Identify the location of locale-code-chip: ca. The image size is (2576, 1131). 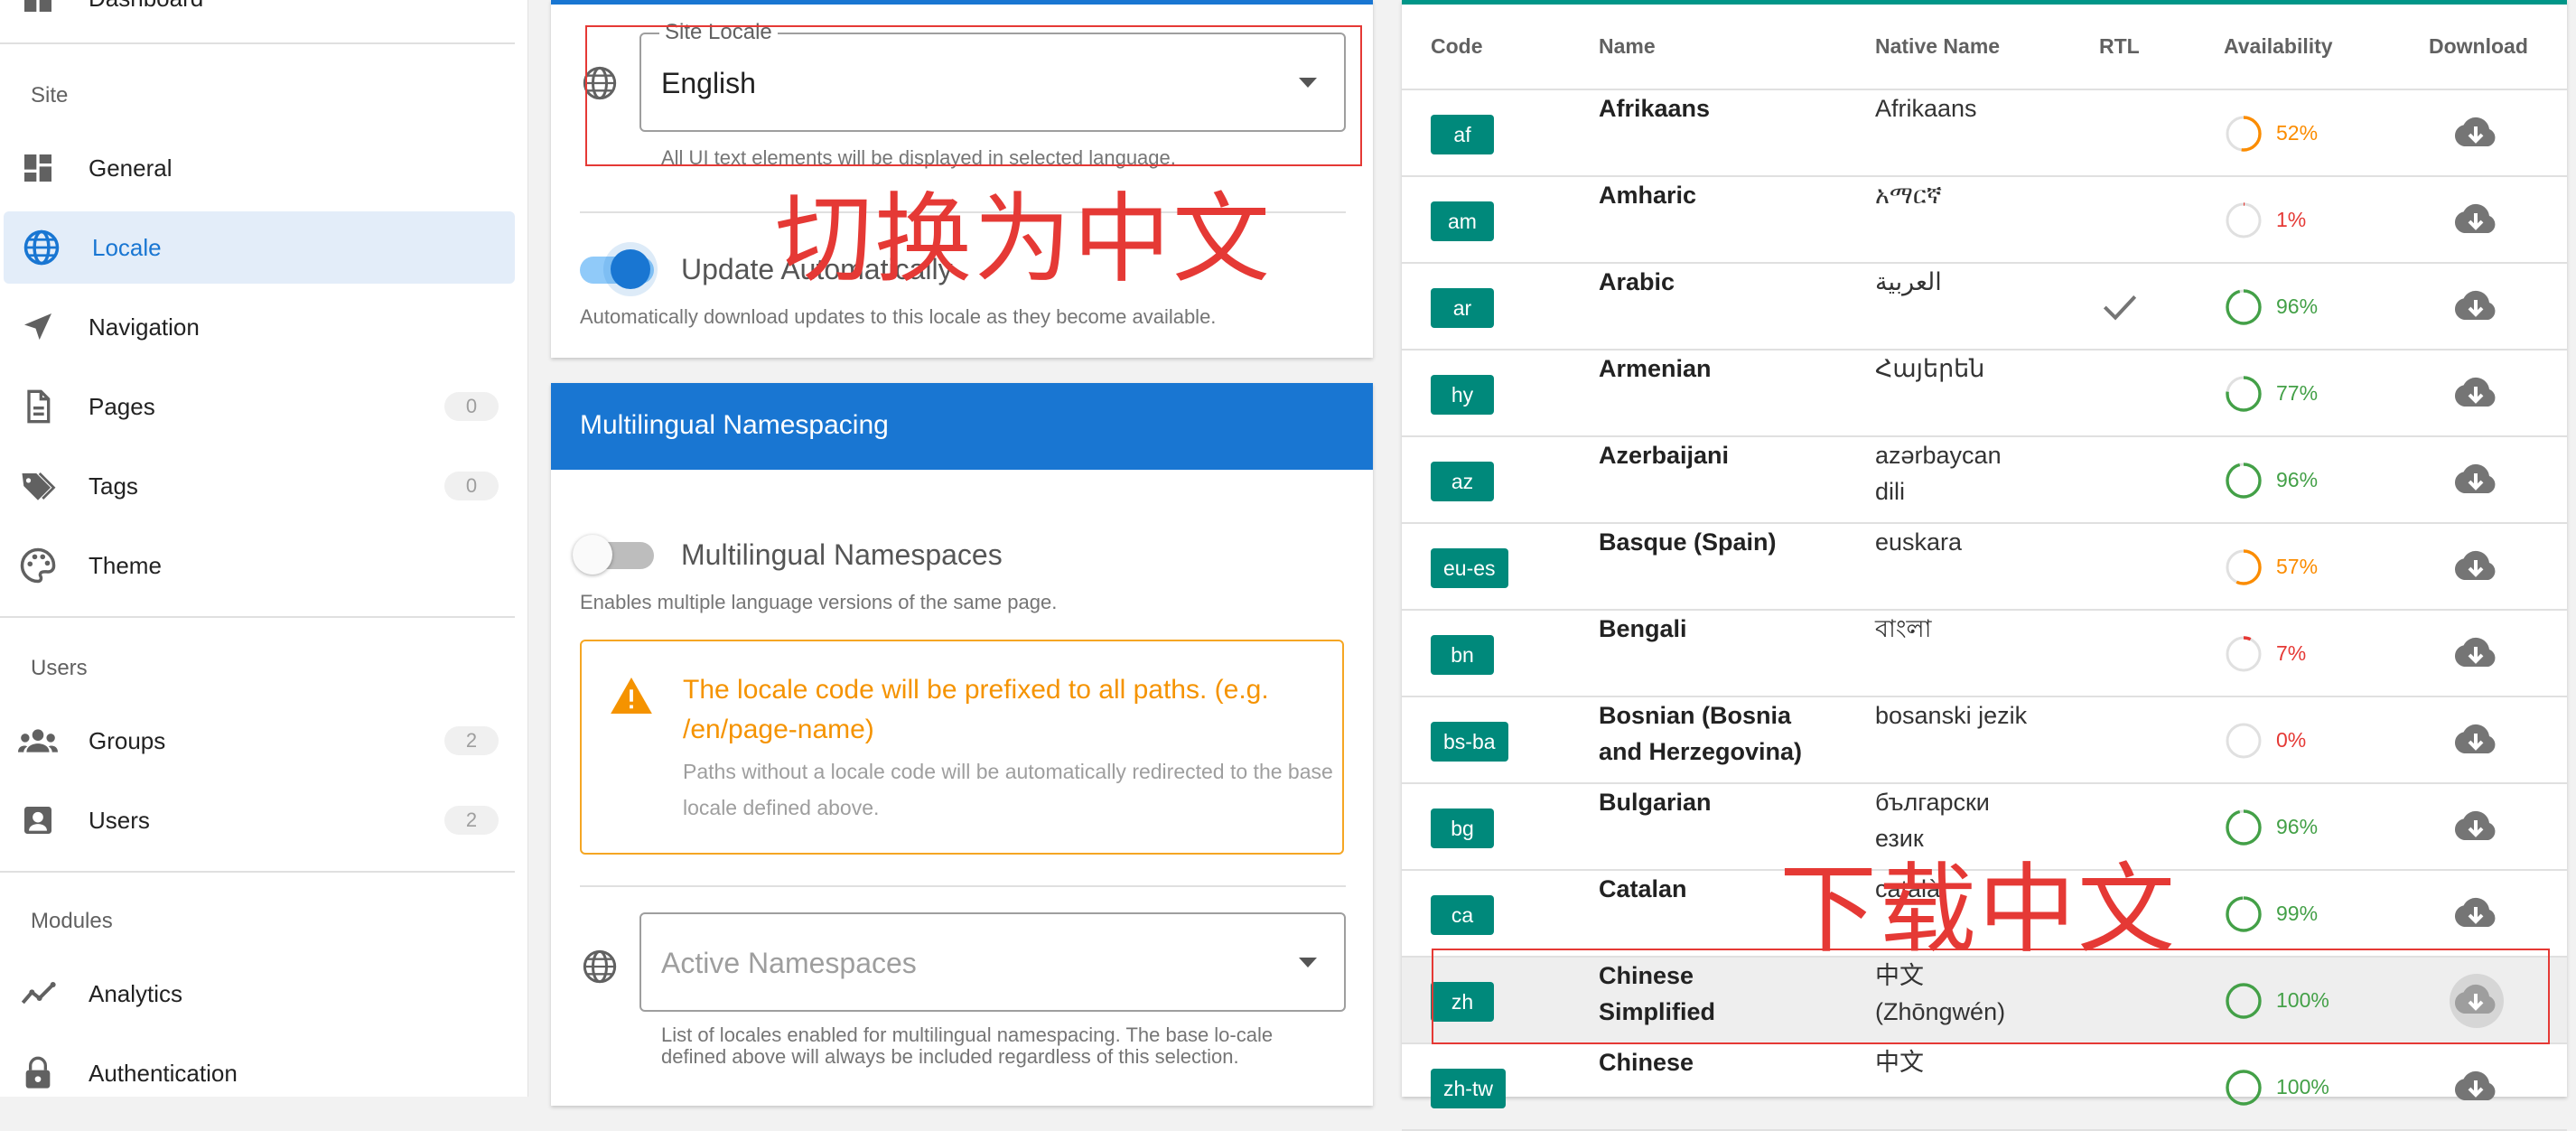
(1462, 915).